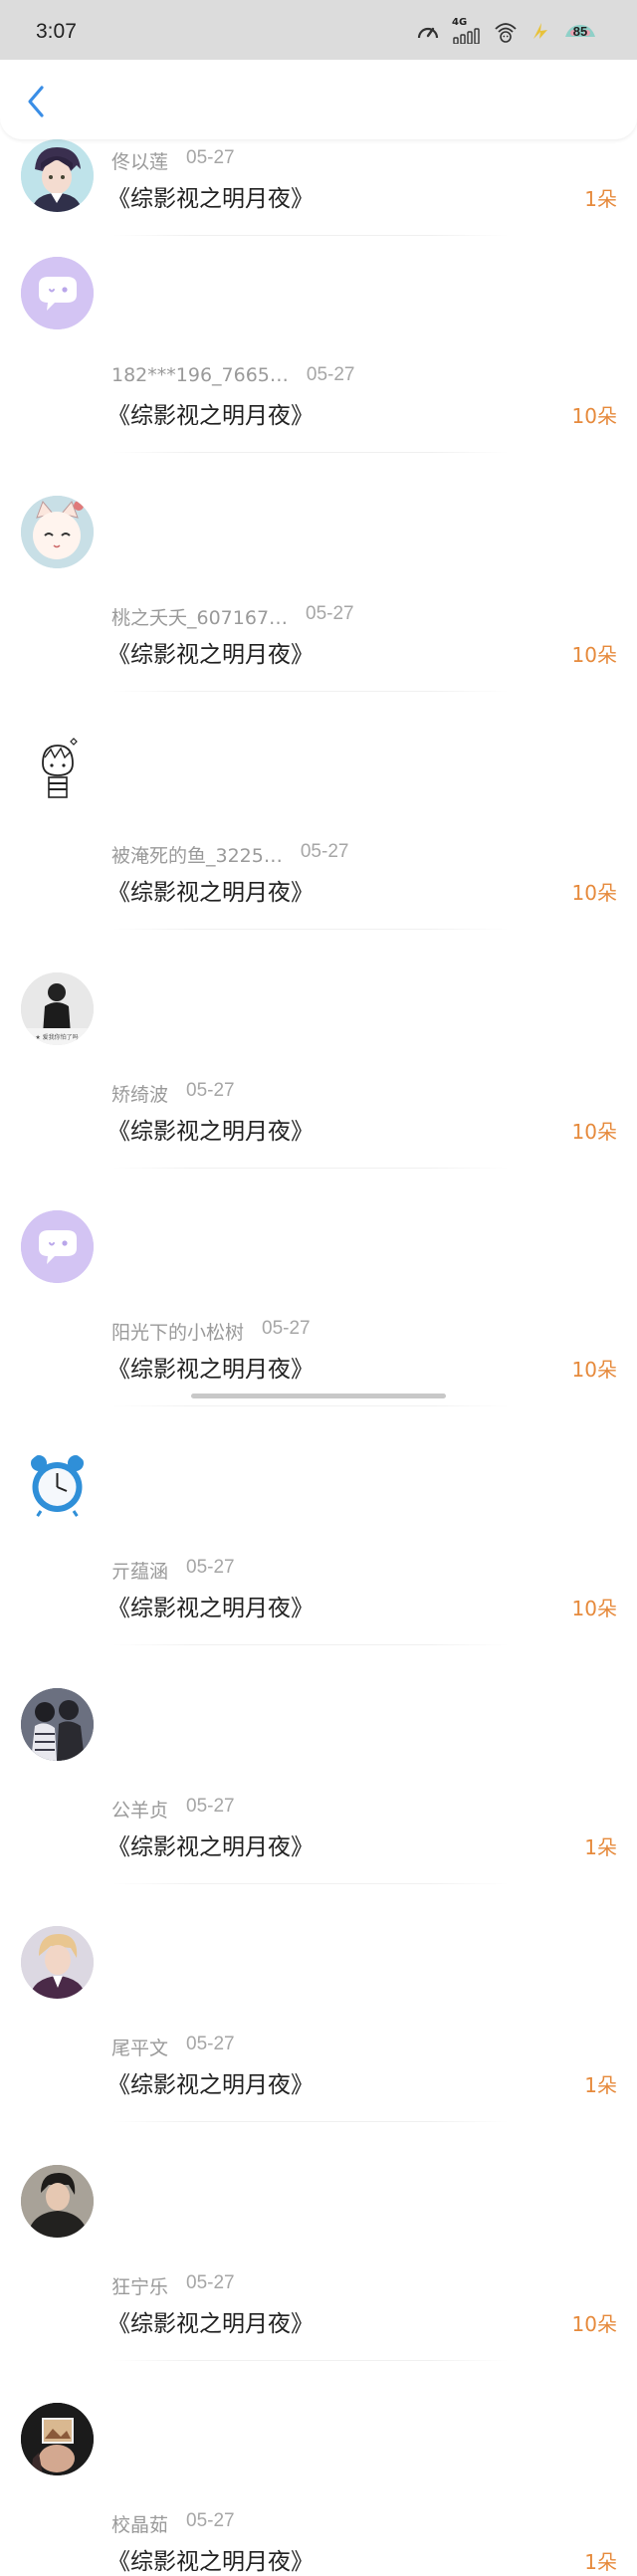 The width and height of the screenshot is (637, 2576). I want to click on item-header: 狂宁乐 05-27, so click(173, 2285).